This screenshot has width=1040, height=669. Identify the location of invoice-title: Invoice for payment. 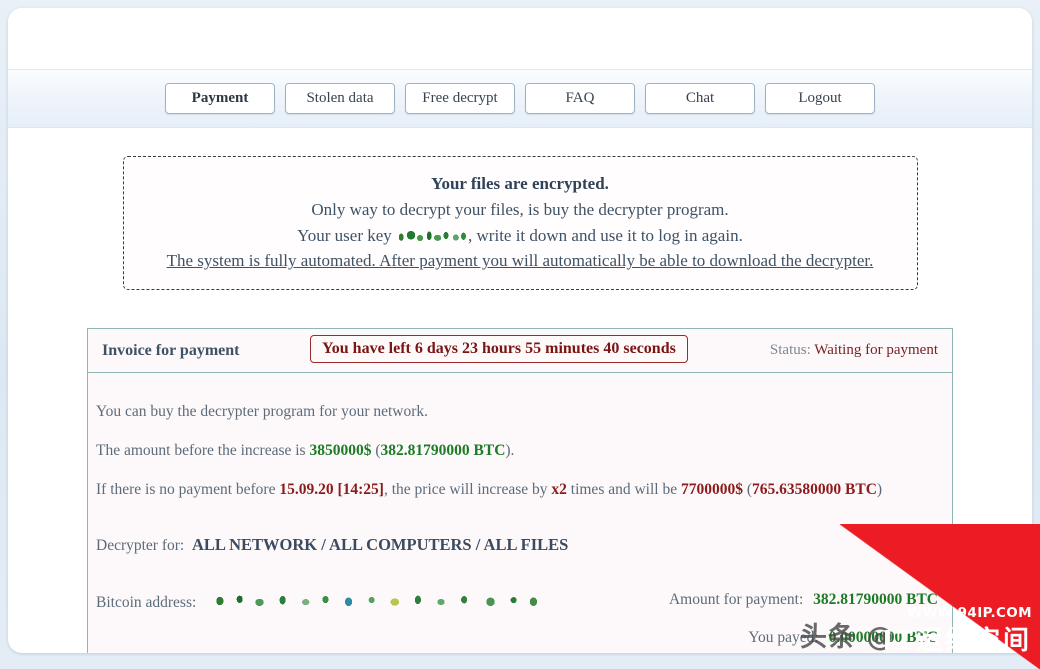
(171, 350).